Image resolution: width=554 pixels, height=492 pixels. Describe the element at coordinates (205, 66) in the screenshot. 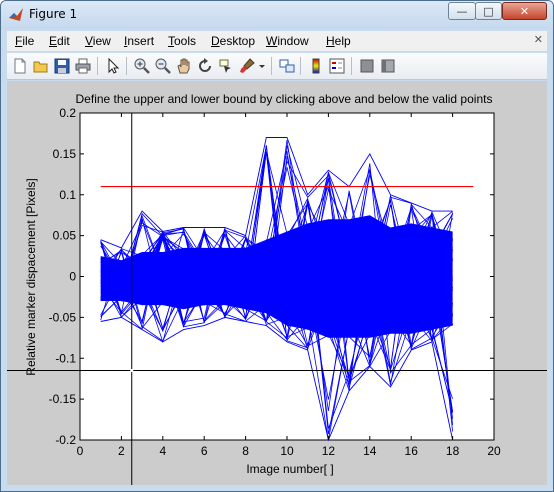

I see `rotate-3d-icon` at that location.